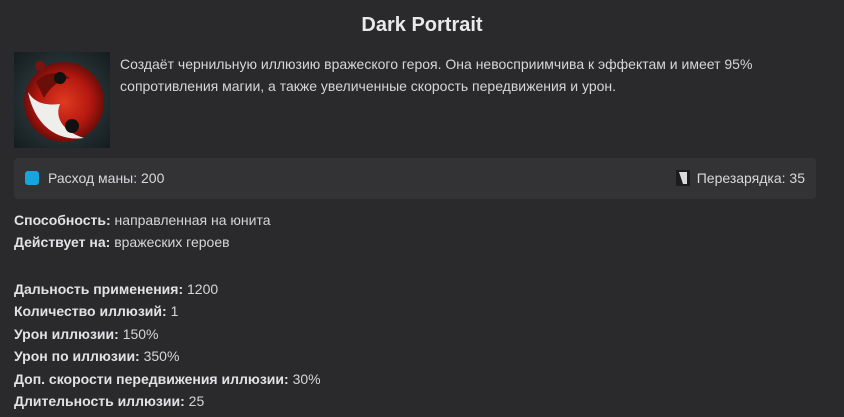  Describe the element at coordinates (203, 289) in the screenshot. I see `property-value: 1200` at that location.